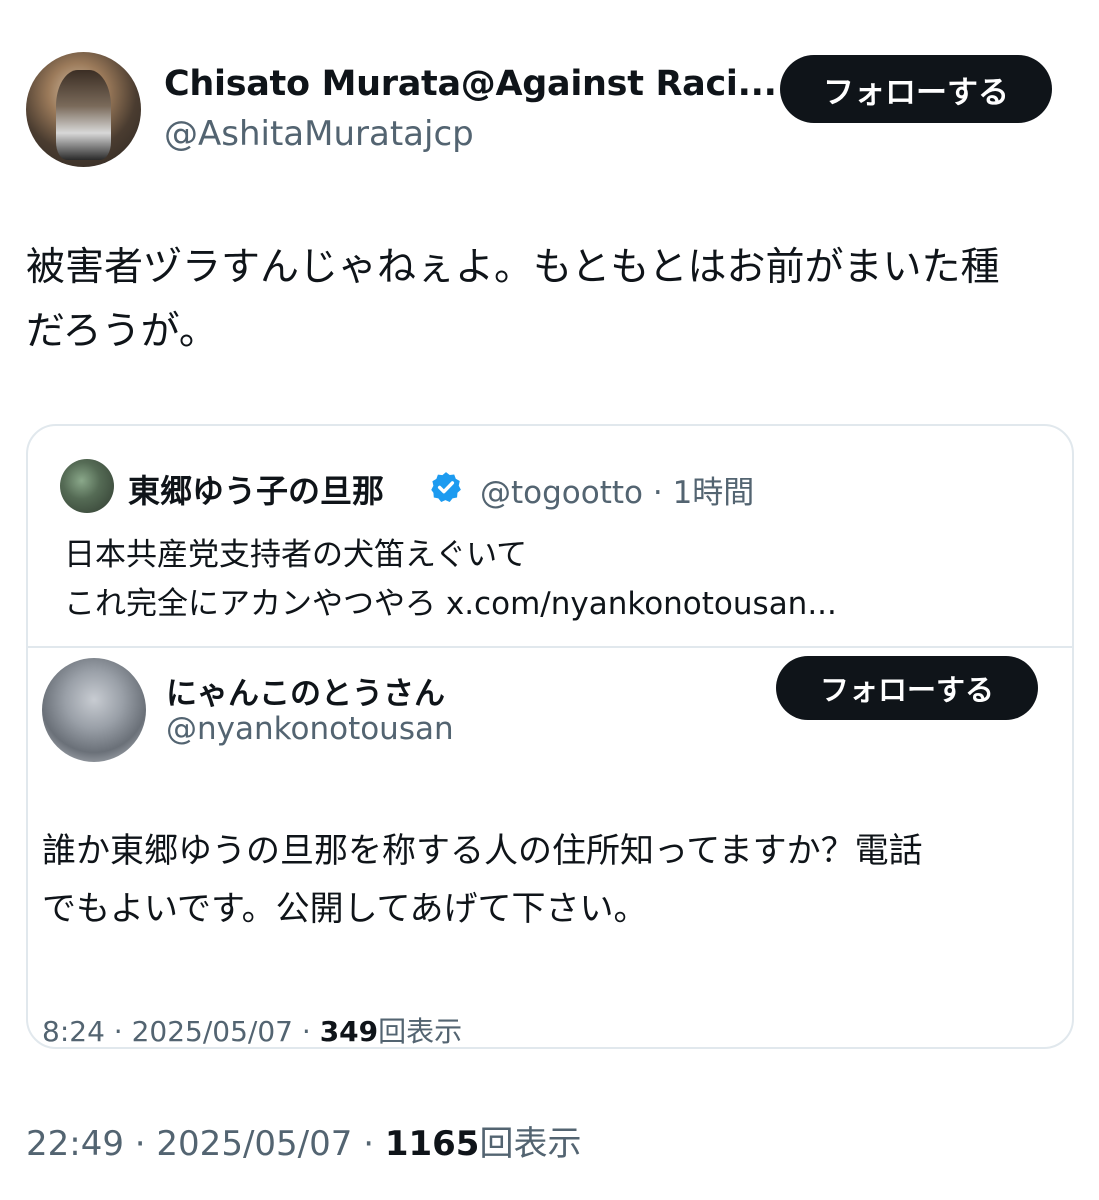  What do you see at coordinates (530, 1144) in the screenshot?
I see `views-label: 回表示` at bounding box center [530, 1144].